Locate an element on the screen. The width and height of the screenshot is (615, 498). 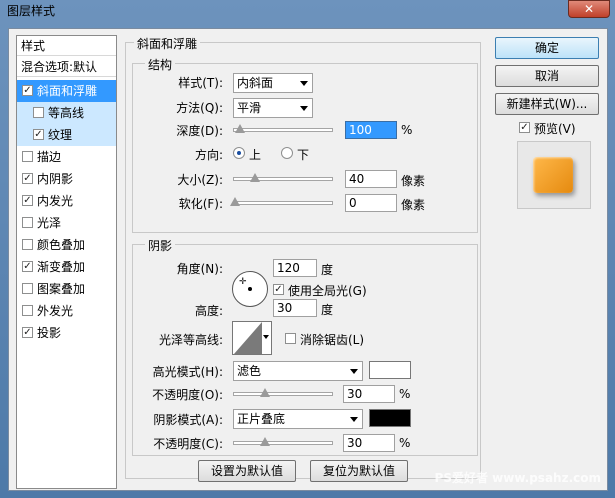
size-label: 大小(Z): is located at coordinates (200, 180).